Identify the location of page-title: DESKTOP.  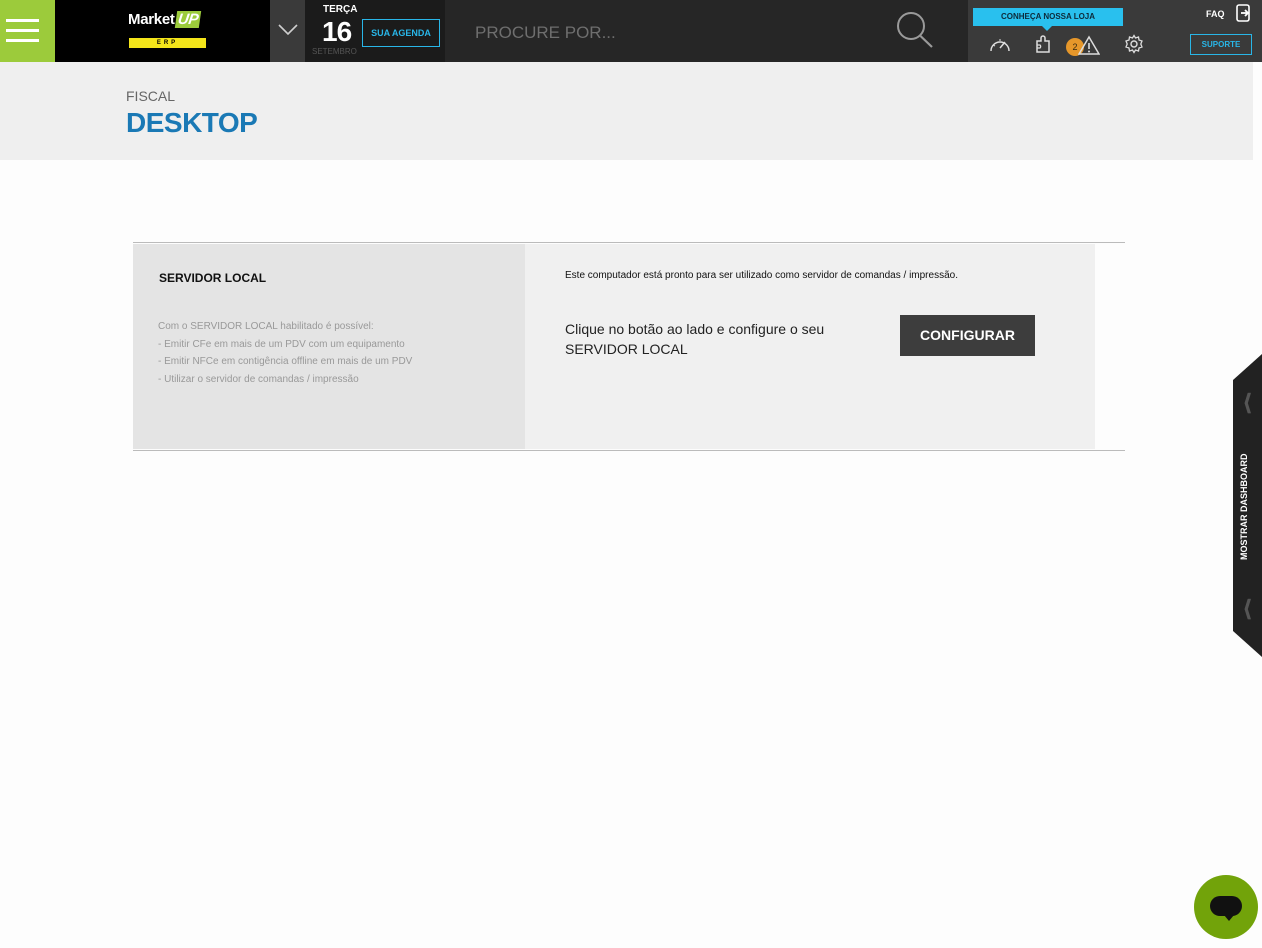
(192, 122).